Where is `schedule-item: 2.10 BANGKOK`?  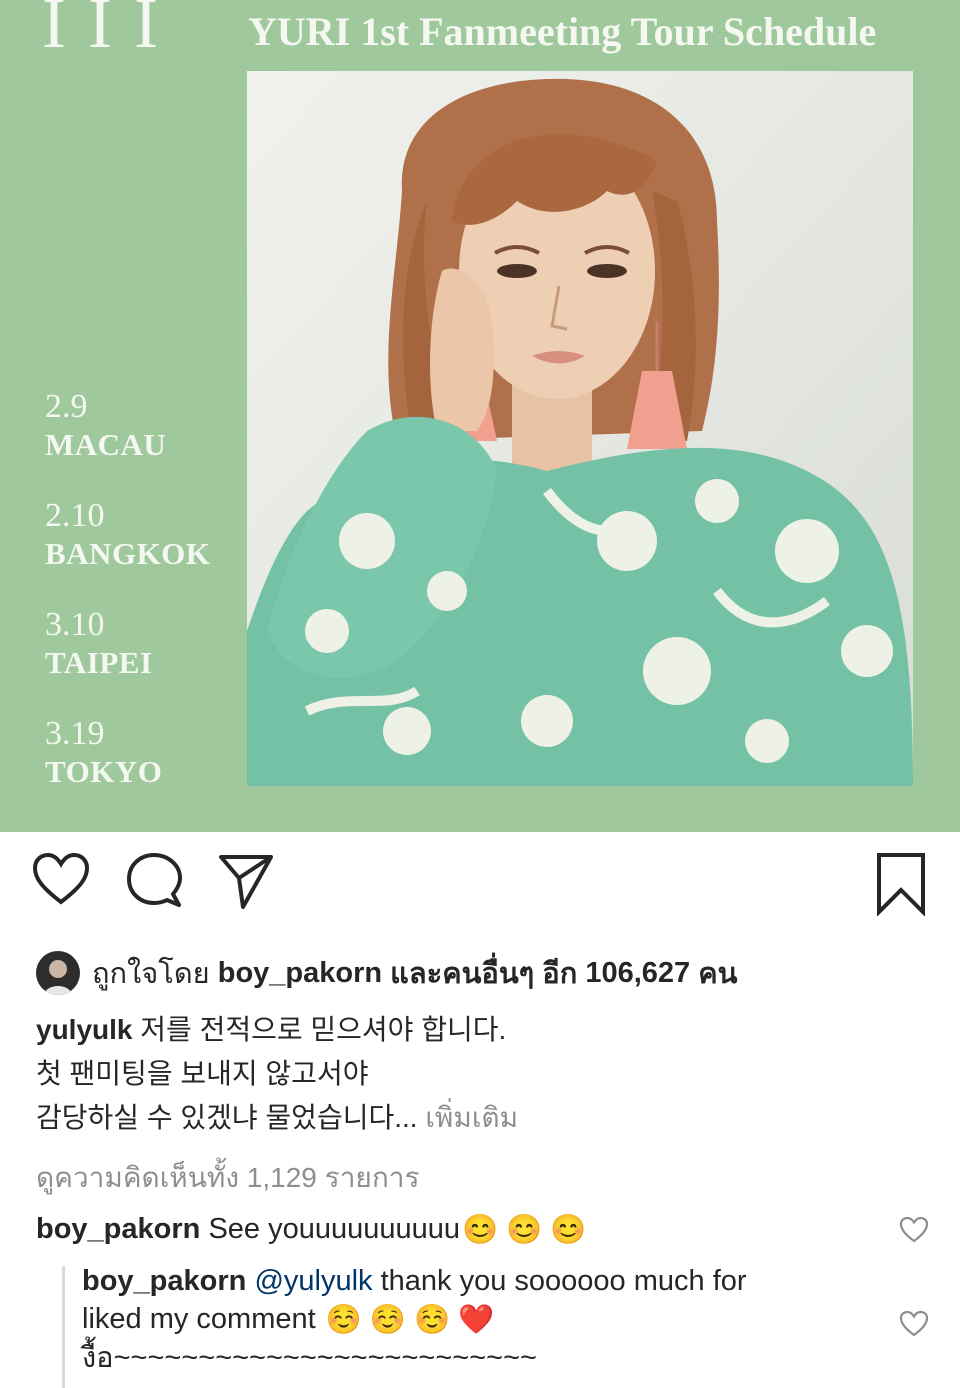 schedule-item: 2.10 BANGKOK is located at coordinates (145, 551).